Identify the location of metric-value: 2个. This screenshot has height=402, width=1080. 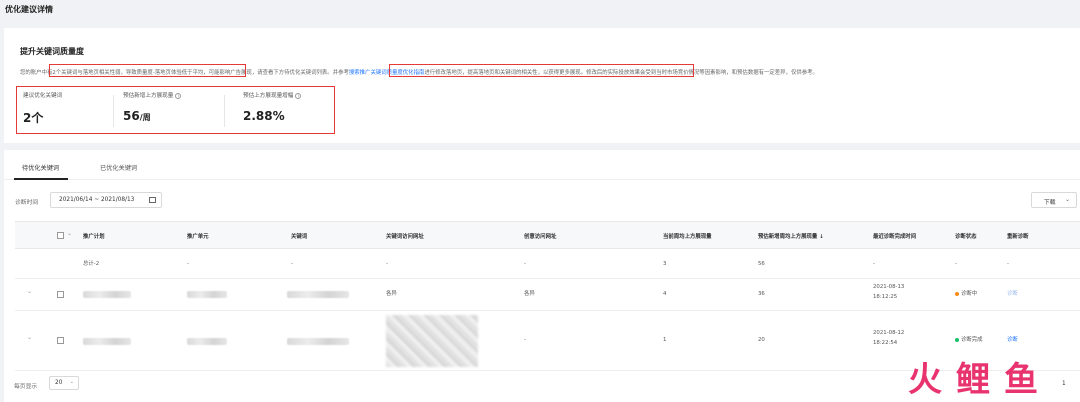
(33, 118).